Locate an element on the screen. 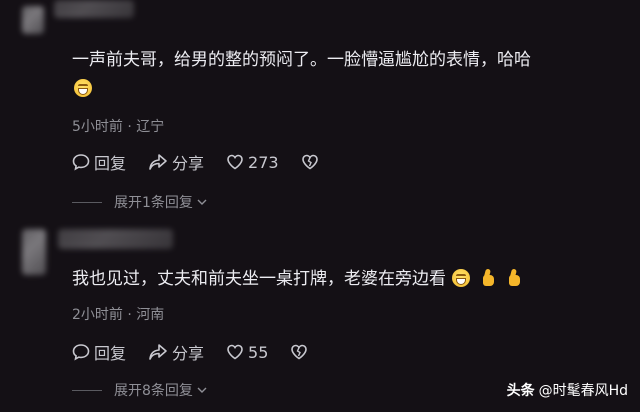  like-count: 273 is located at coordinates (263, 162).